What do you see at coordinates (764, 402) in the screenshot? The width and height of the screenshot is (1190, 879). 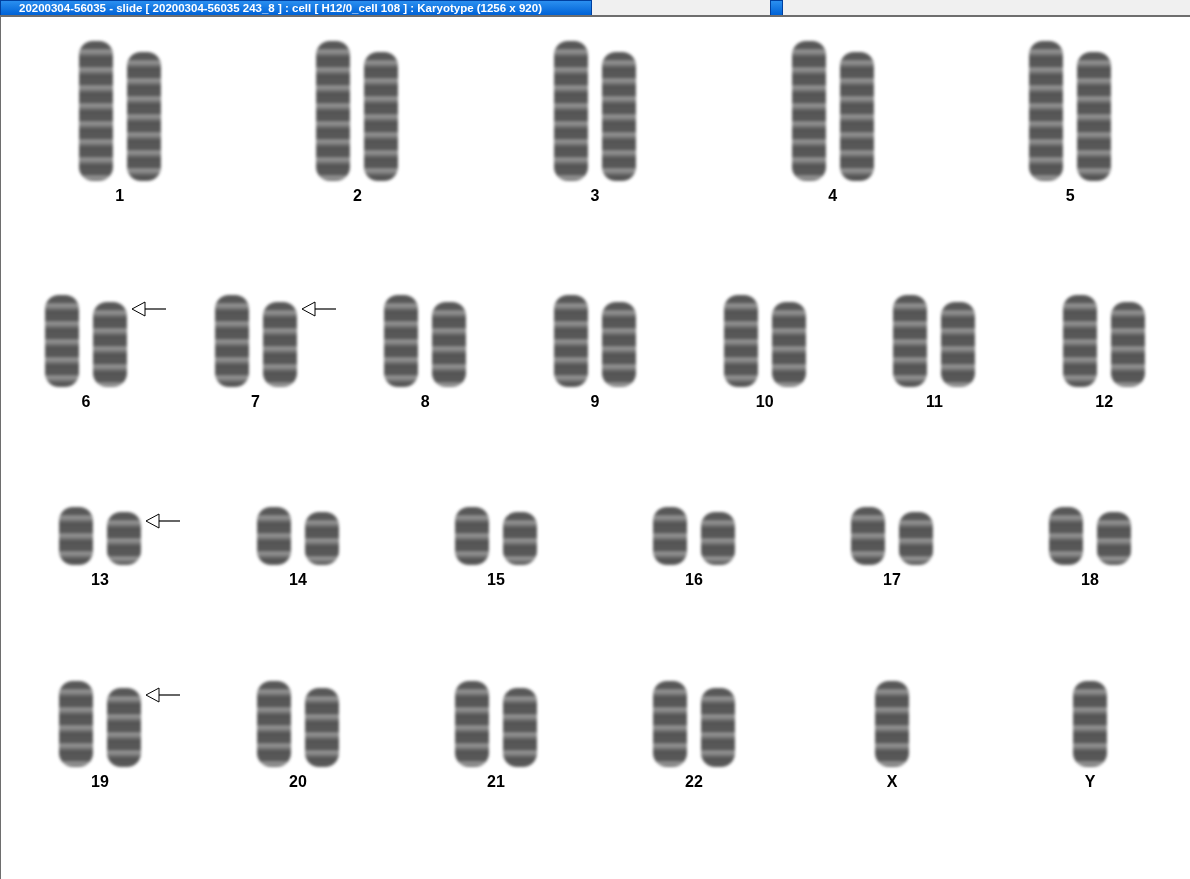 I see `chromosome-number: 10` at bounding box center [764, 402].